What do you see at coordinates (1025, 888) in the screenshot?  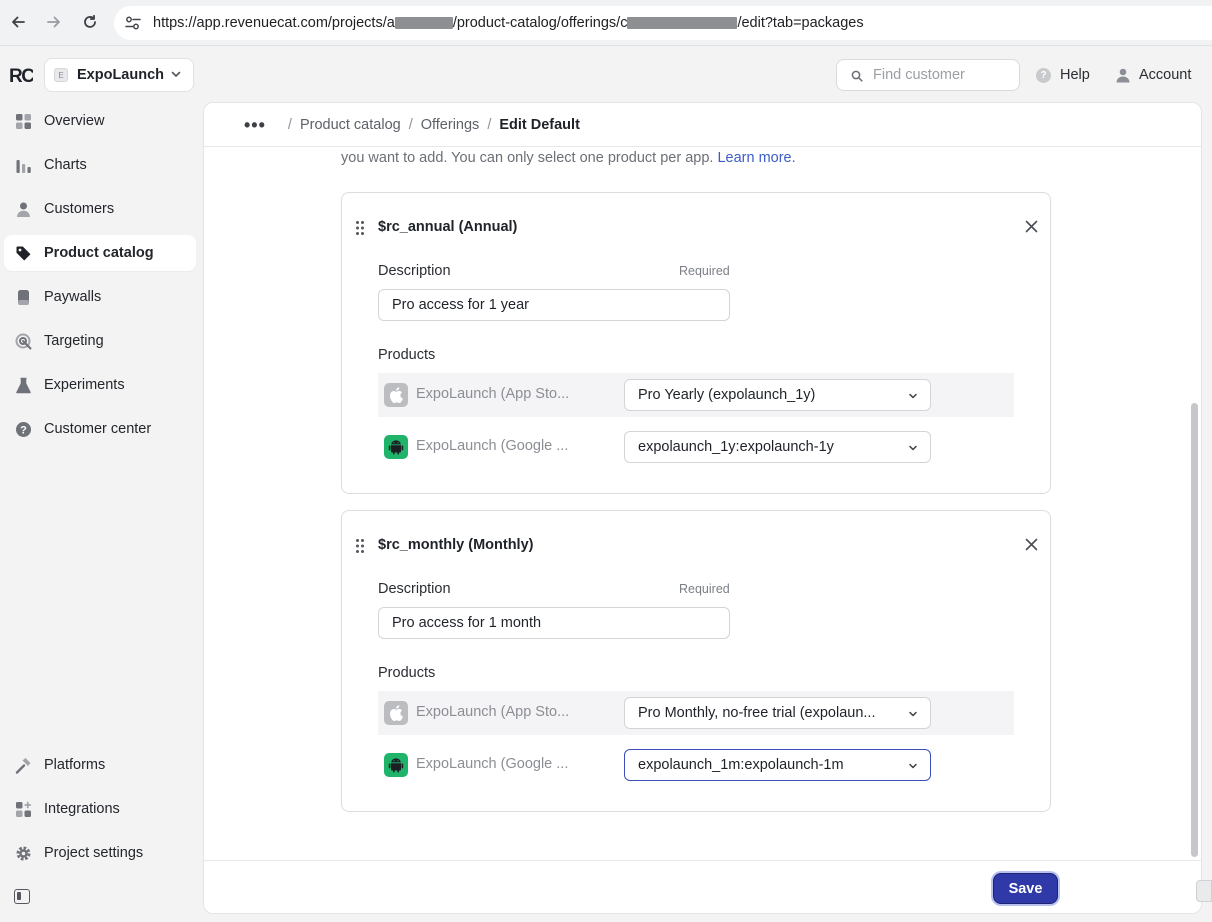 I see `save-button: Save` at bounding box center [1025, 888].